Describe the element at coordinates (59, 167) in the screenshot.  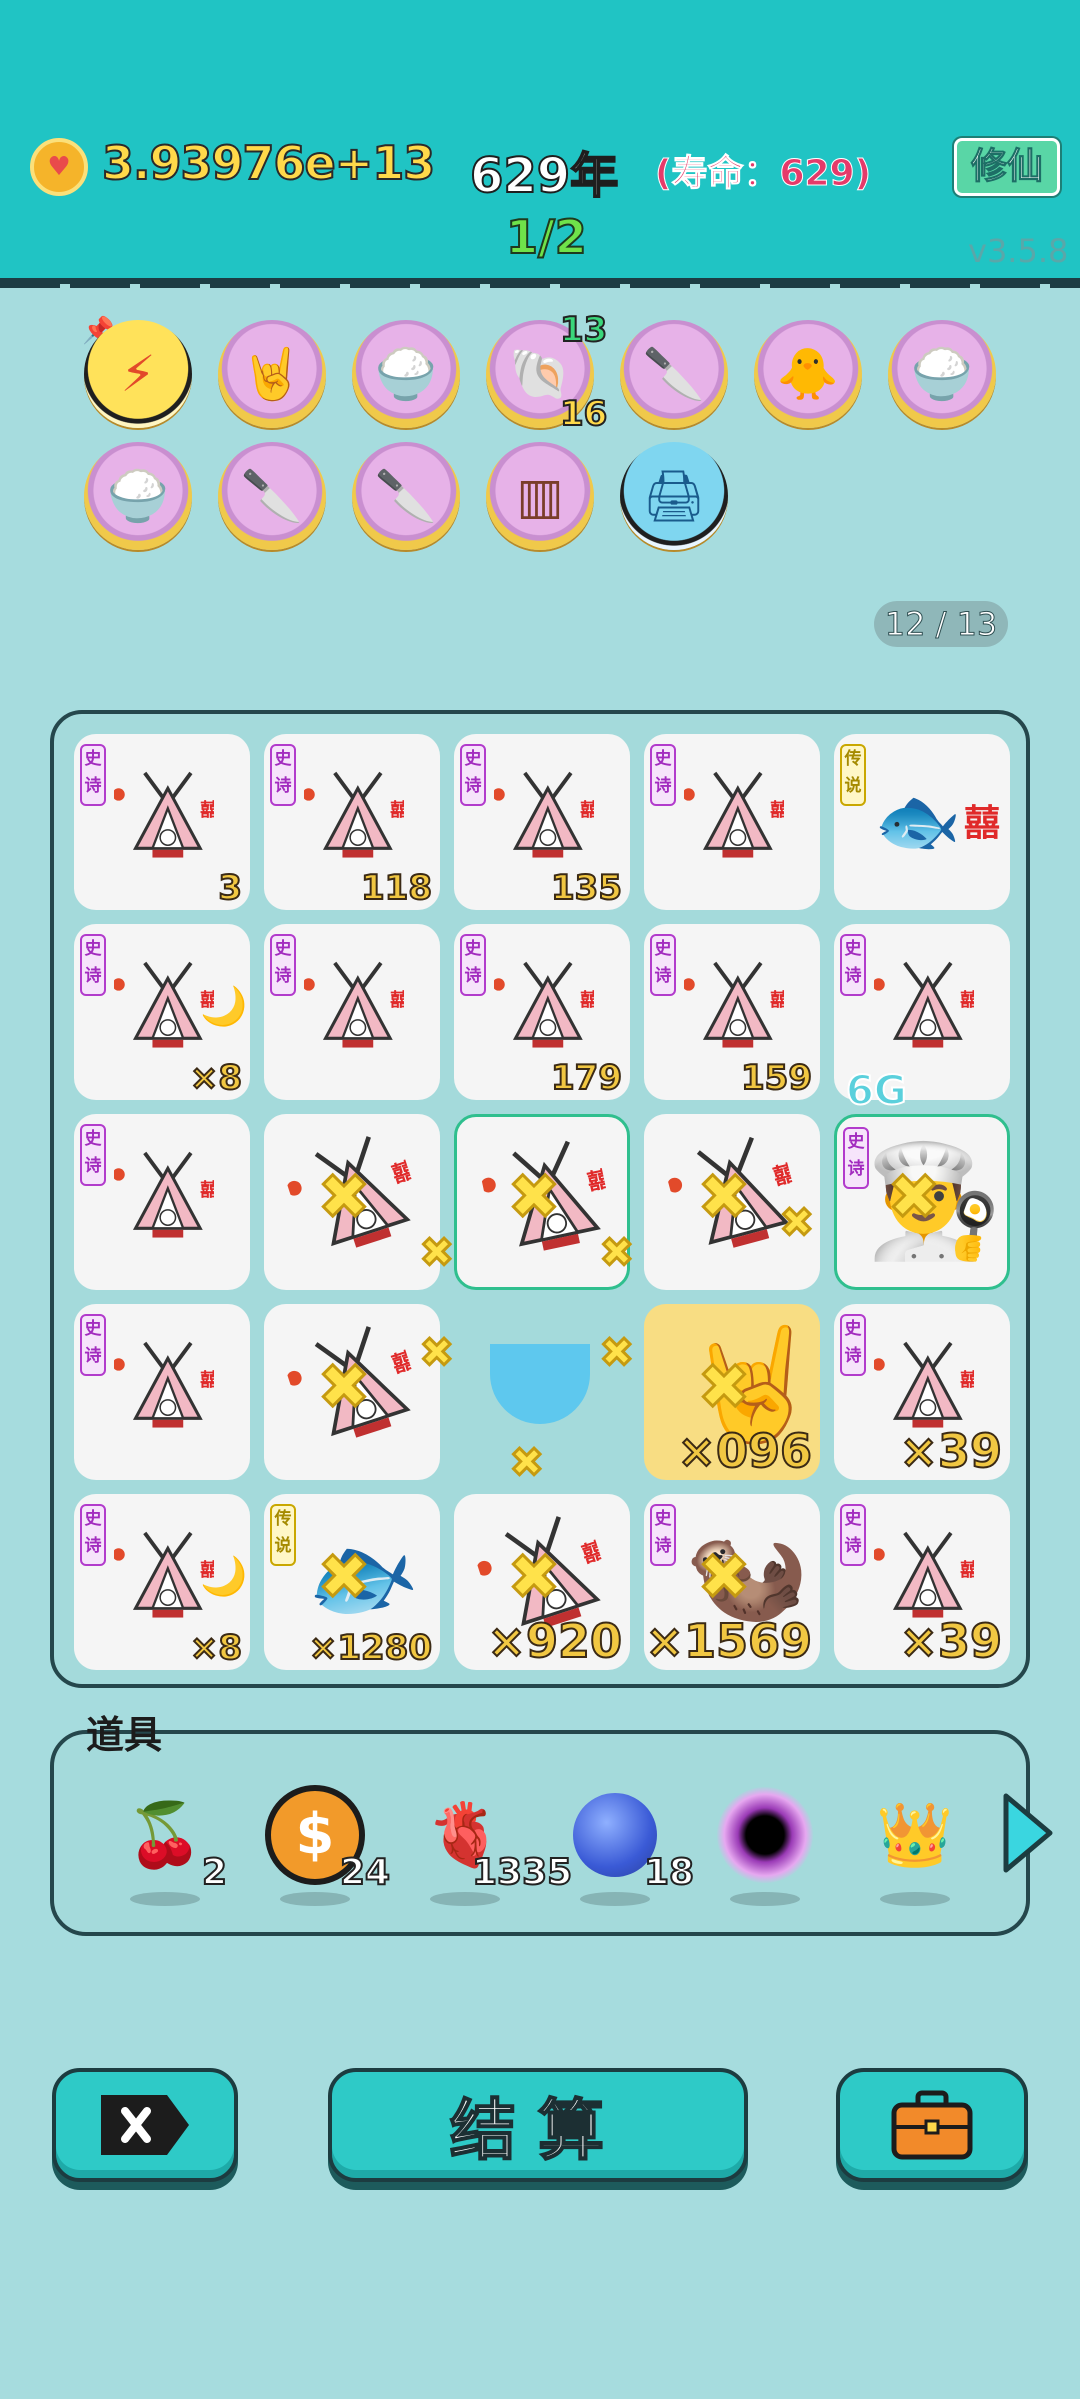
I see `gold-coin-icon: ♥` at that location.